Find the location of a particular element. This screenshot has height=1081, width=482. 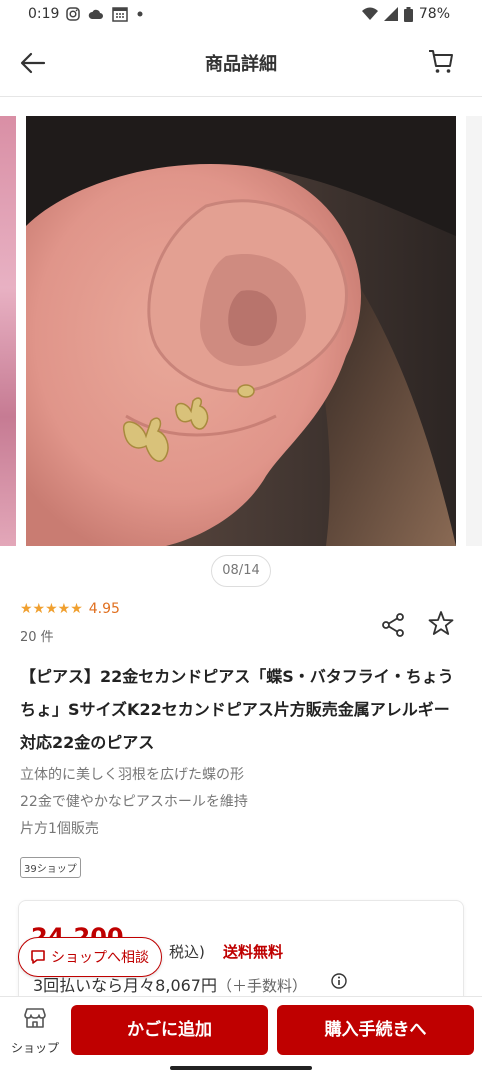

rating: ★★★★★ 4.95 is located at coordinates (70, 609).